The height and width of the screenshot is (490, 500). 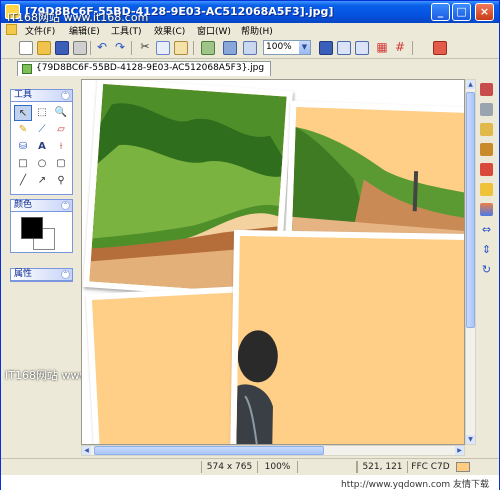 I want to click on new-icon, so click(x=26, y=48).